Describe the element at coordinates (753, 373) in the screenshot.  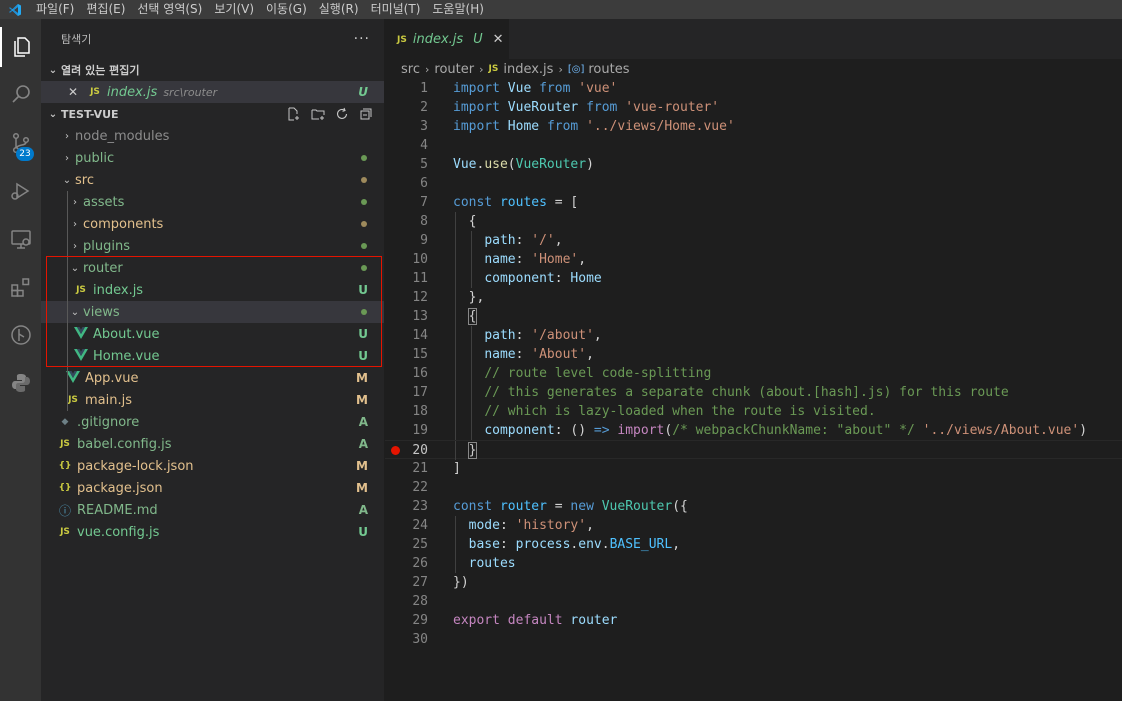
I see `code-line: 16 // route level code-splitting` at that location.